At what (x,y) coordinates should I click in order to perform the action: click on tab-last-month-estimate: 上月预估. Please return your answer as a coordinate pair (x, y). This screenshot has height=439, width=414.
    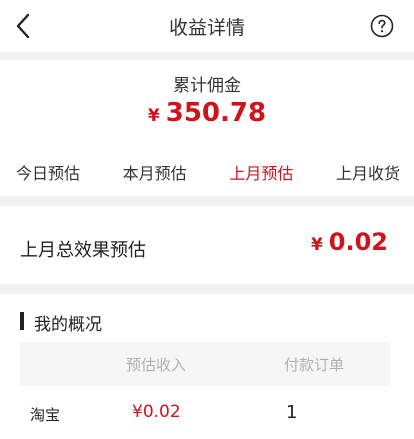
    Looking at the image, I should click on (261, 173).